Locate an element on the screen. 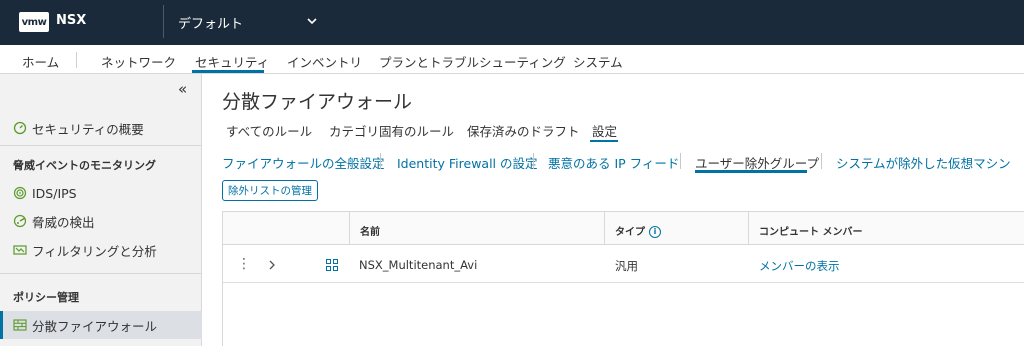 The image size is (1024, 346). column-header-type: タイプ i is located at coordinates (638, 230).